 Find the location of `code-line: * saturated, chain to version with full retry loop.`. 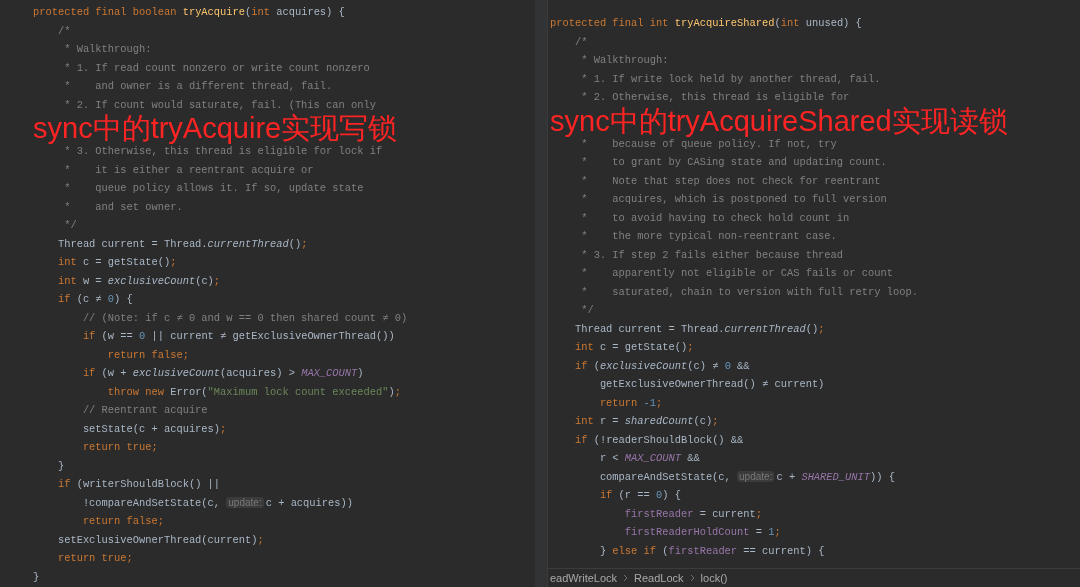

code-line: * saturated, chain to version with full retry loop. is located at coordinates (749, 292).